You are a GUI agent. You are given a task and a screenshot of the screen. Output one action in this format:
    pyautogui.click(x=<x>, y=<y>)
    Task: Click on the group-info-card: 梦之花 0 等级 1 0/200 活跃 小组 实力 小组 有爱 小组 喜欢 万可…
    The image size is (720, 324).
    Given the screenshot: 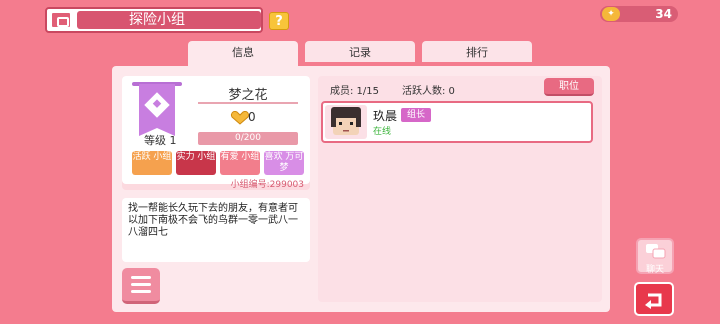 What is the action you would take?
    pyautogui.click(x=216, y=133)
    